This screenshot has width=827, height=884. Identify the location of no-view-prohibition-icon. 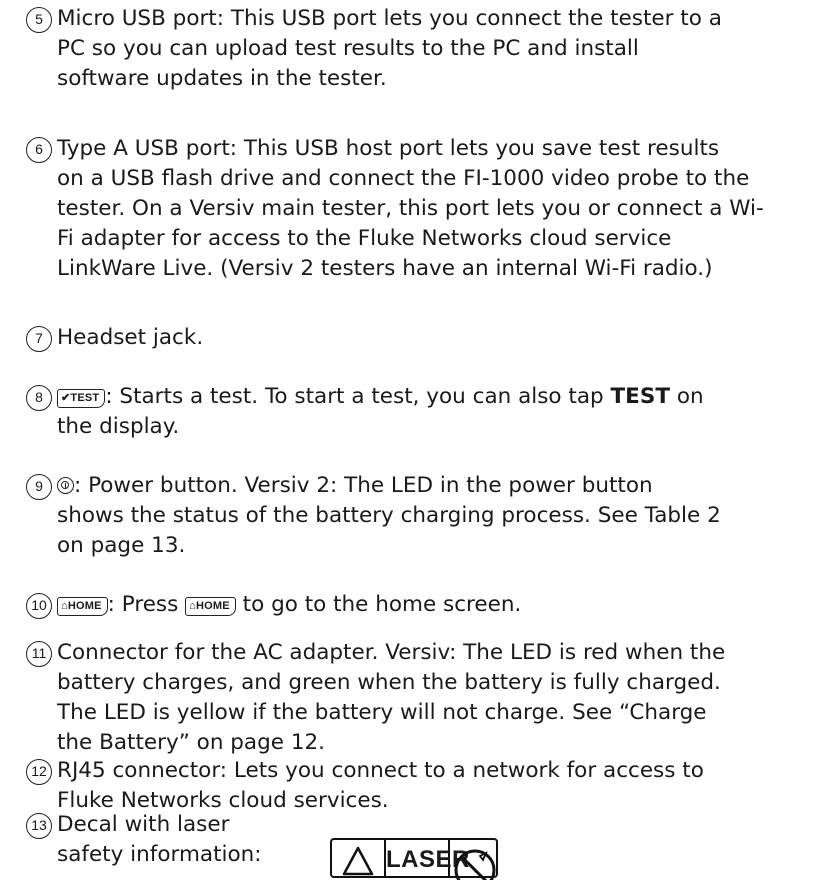
(475, 862).